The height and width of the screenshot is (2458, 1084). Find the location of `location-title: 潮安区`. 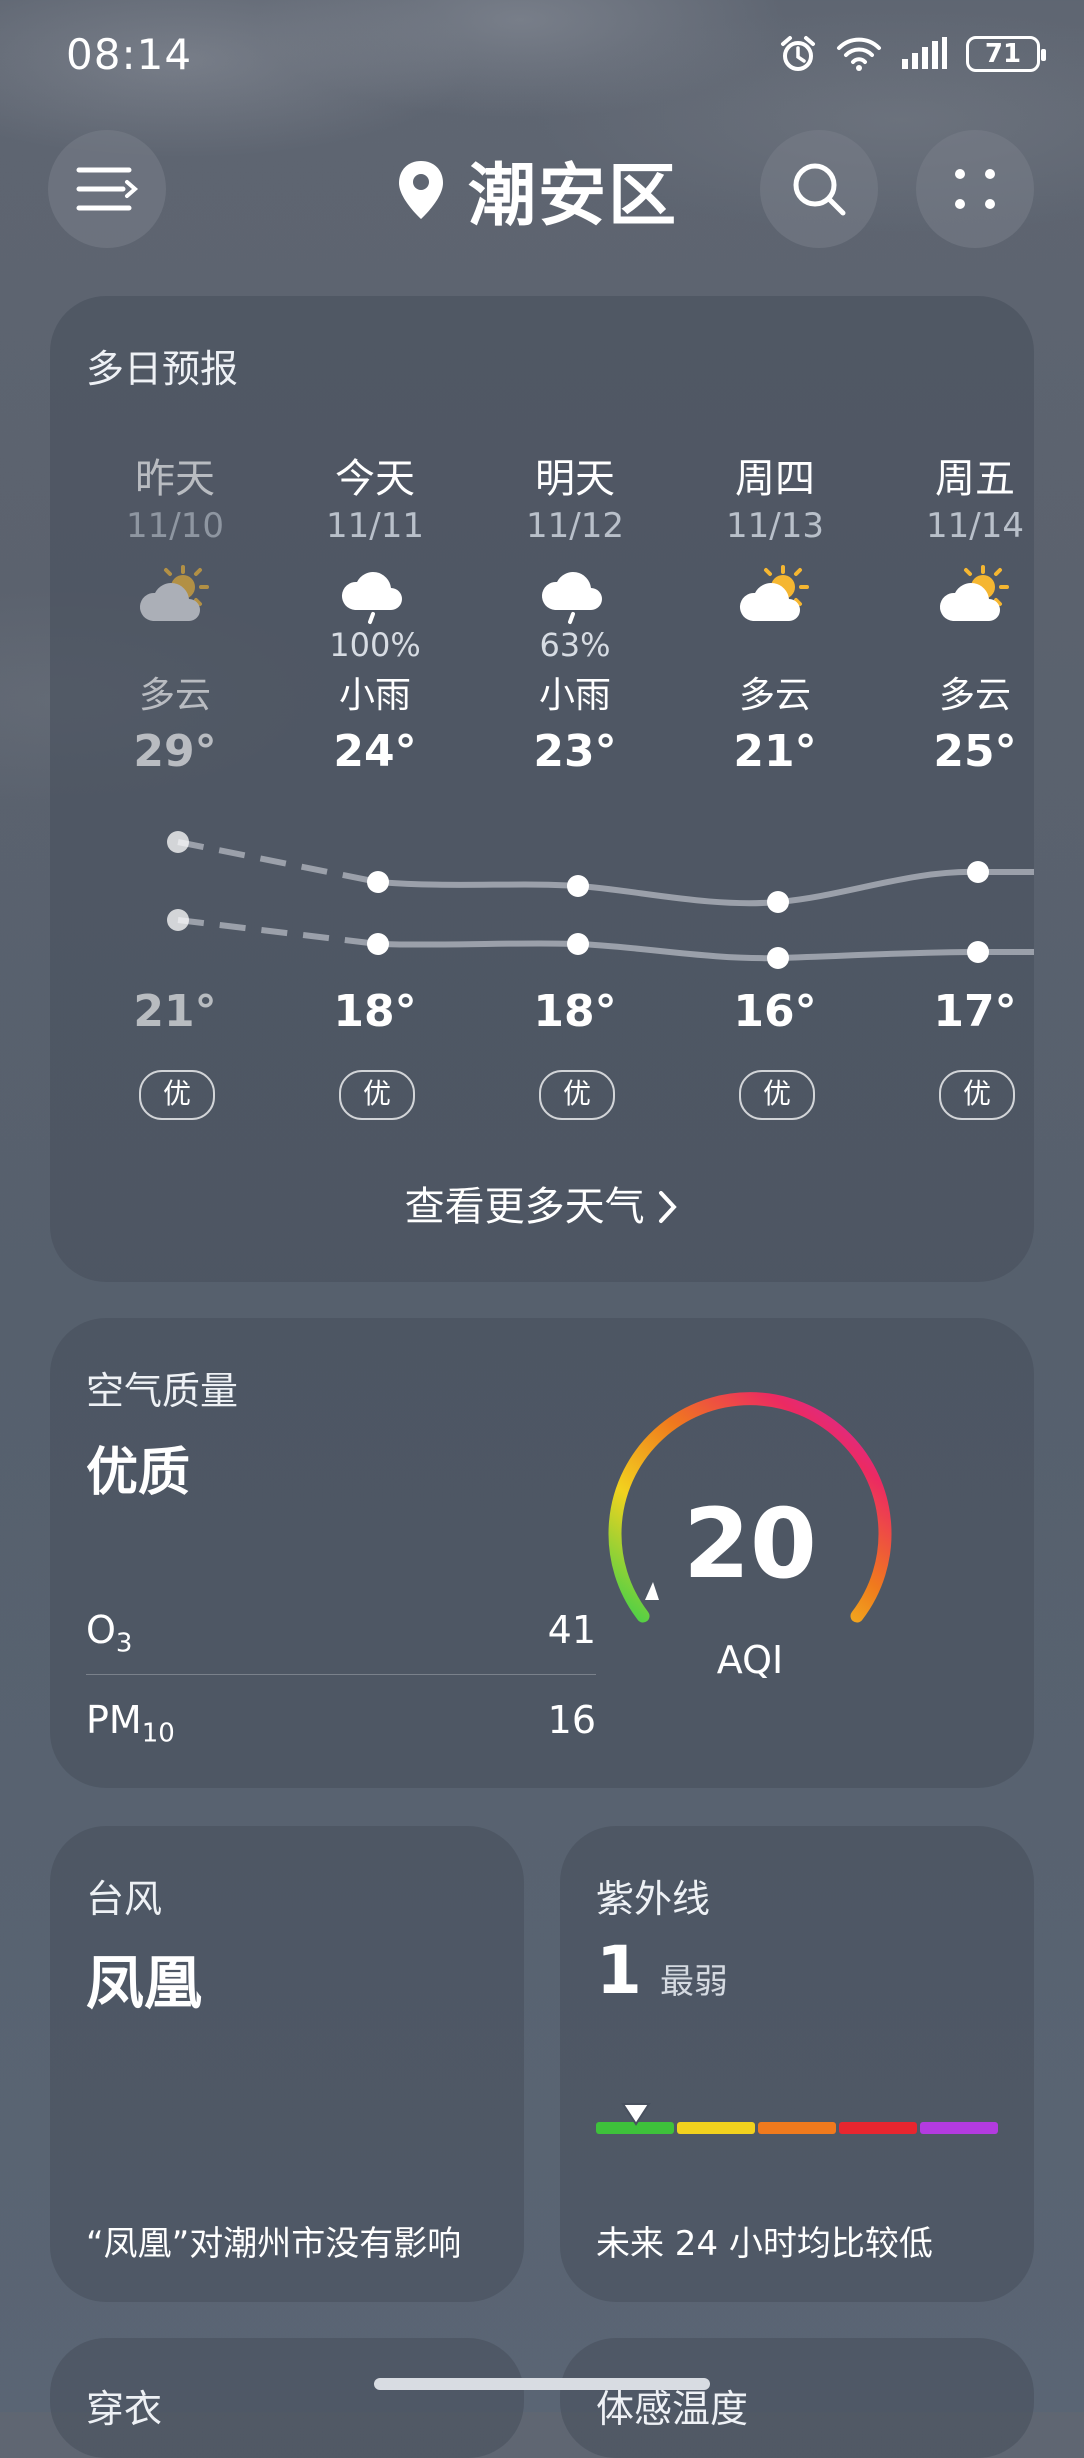

location-title: 潮安区 is located at coordinates (537, 189).